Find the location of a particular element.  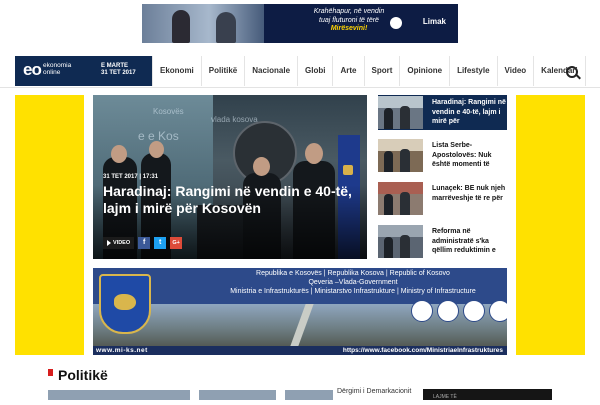

nav-item-sport: Sport is located at coordinates (381, 71).